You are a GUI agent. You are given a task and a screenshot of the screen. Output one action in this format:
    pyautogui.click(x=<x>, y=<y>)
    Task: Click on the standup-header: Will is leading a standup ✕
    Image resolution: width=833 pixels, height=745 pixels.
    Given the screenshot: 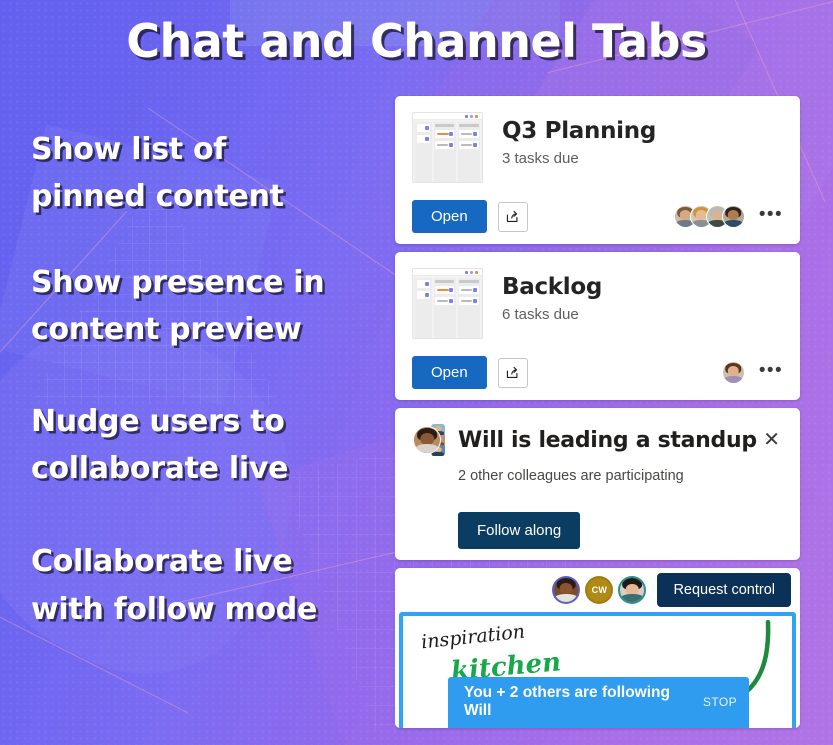 What is the action you would take?
    pyautogui.click(x=597, y=440)
    